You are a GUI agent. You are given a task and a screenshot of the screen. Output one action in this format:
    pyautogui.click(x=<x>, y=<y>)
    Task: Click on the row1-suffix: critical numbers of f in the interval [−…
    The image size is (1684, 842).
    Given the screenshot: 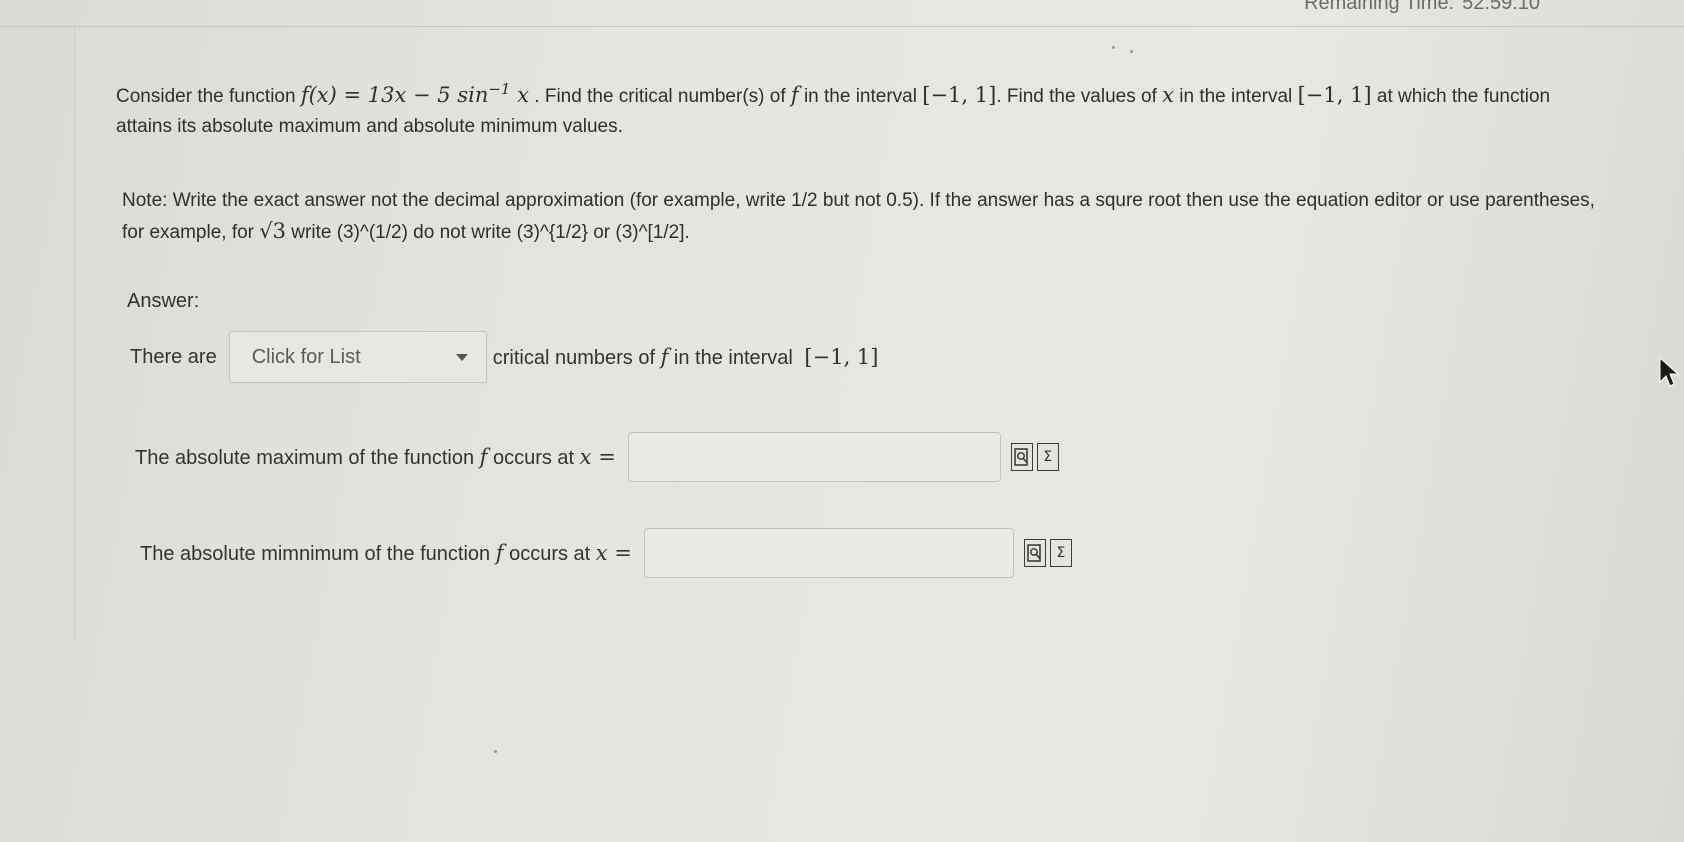 What is the action you would take?
    pyautogui.click(x=686, y=357)
    